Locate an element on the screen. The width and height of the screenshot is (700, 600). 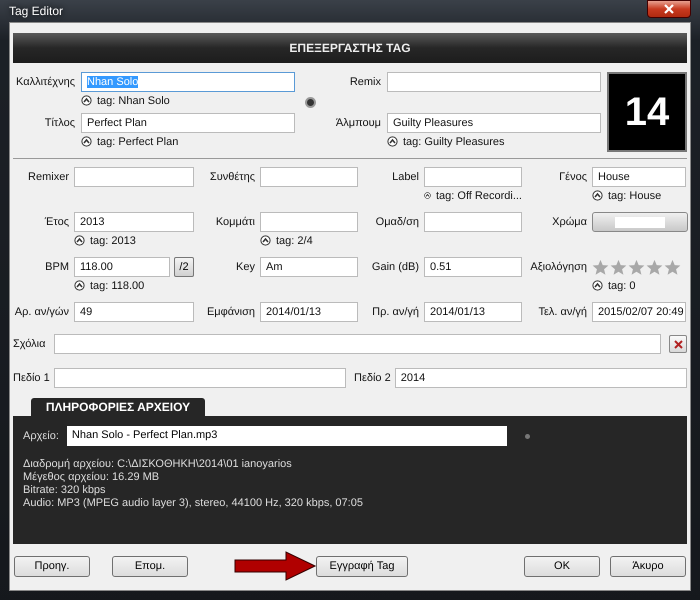
text-field: 0.51 is located at coordinates (473, 267).